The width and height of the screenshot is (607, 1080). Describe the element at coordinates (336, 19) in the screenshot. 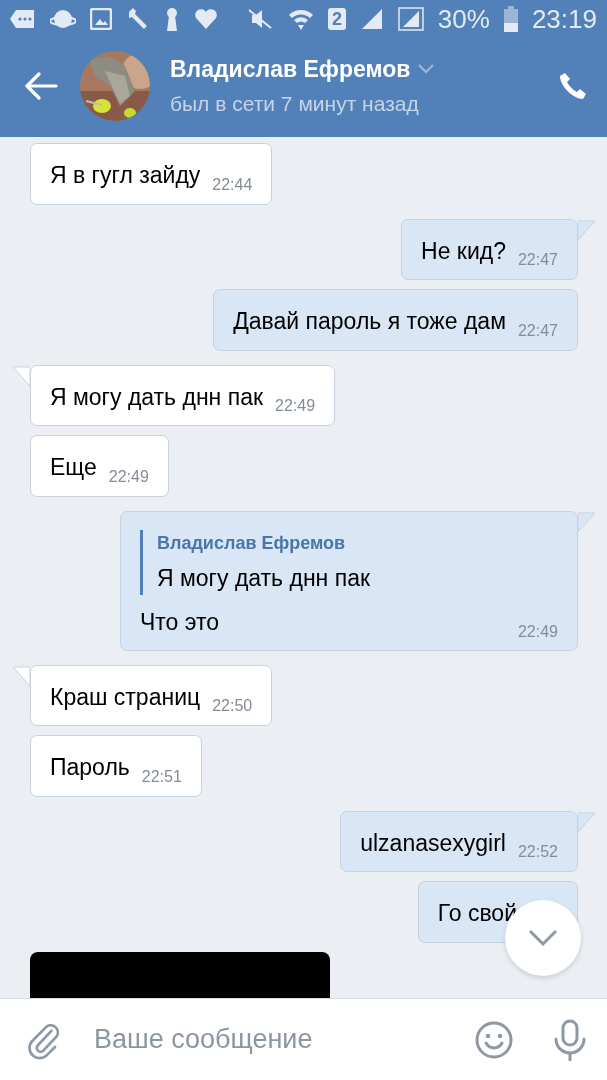

I see `sim-slot-label: 2` at that location.